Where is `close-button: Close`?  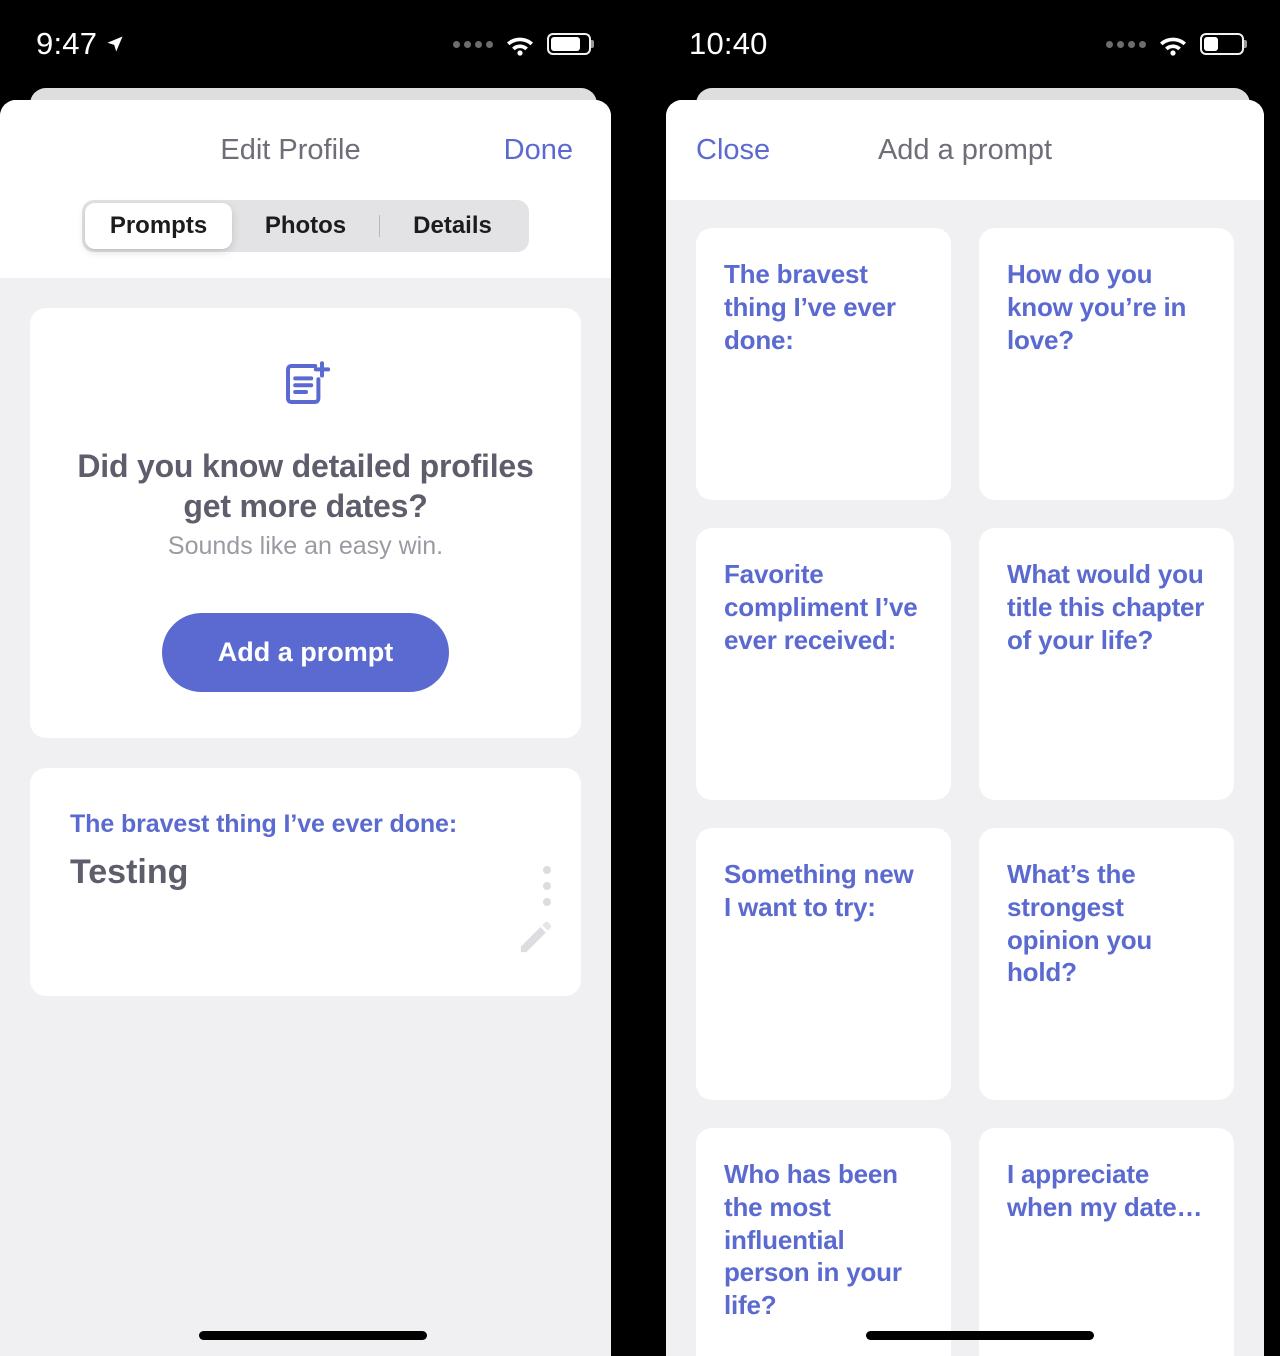 close-button: Close is located at coordinates (718, 150).